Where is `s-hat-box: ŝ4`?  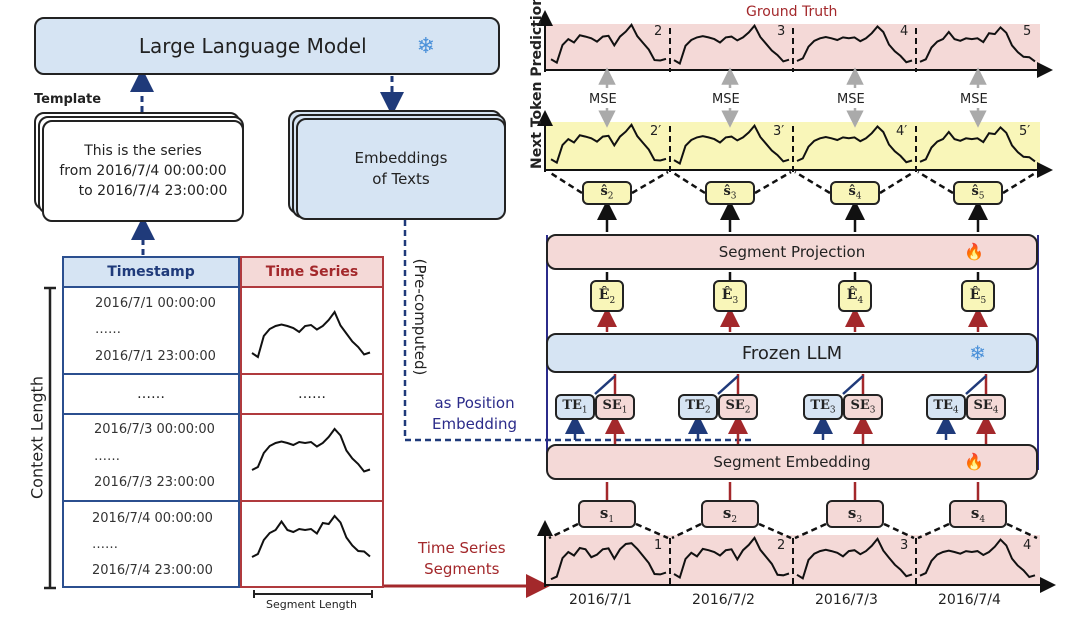
s-hat-box: ŝ4 is located at coordinates (855, 193).